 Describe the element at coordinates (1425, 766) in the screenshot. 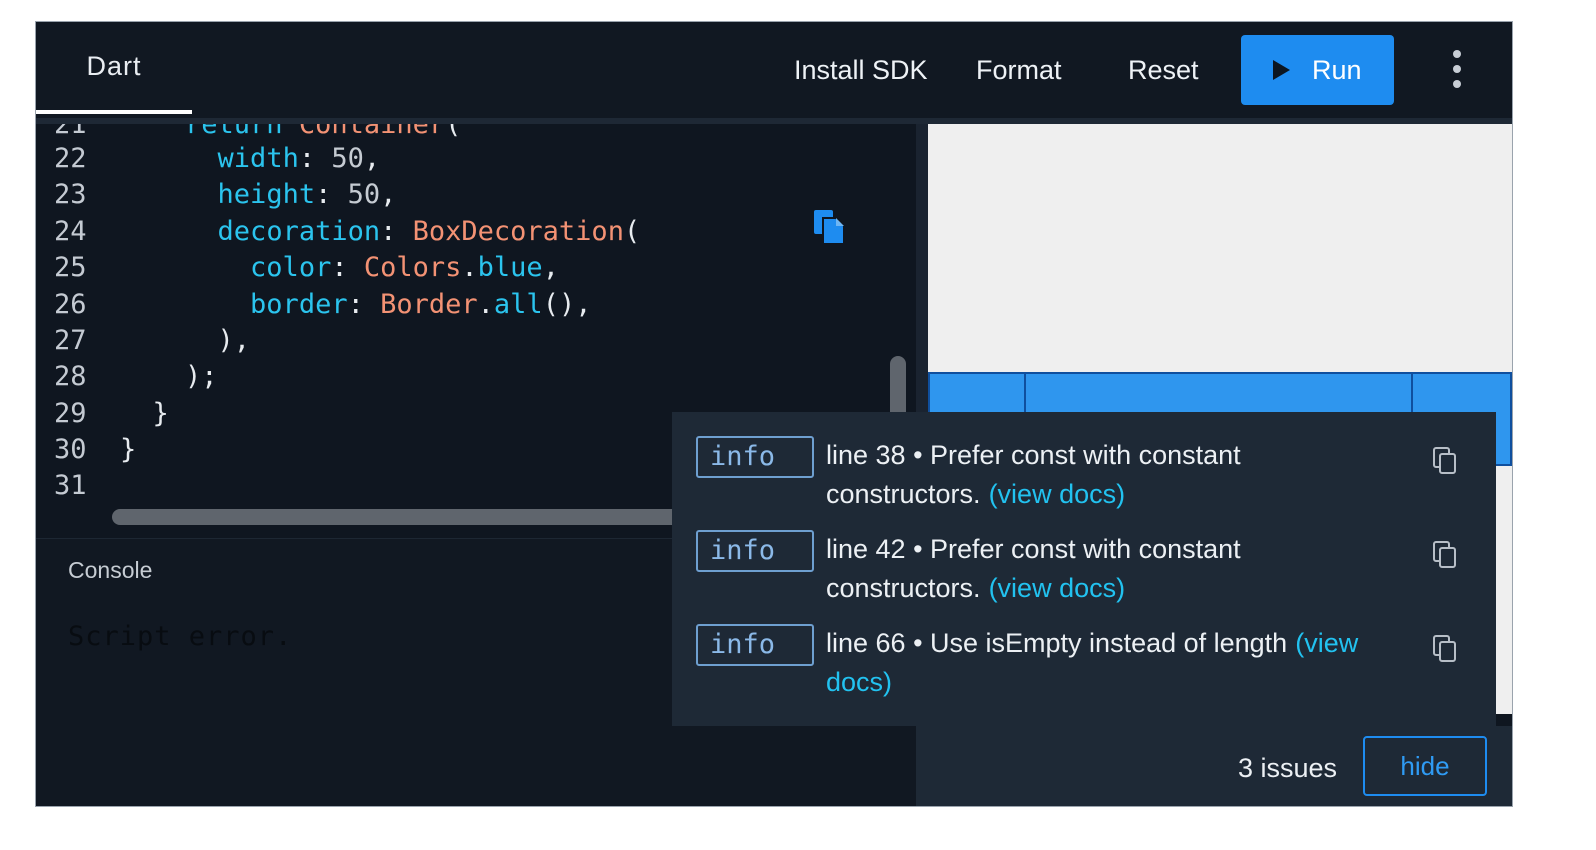

I see `hide-issues-button: hide` at that location.